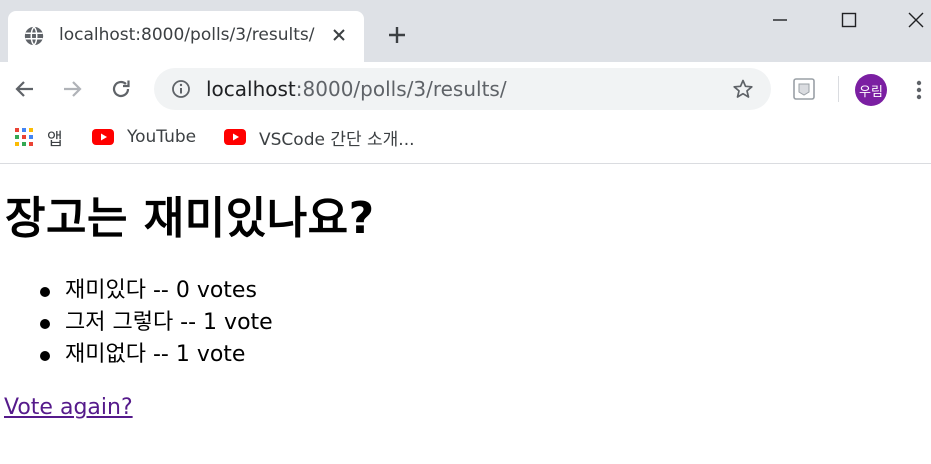 This screenshot has height=464, width=931. I want to click on extension-icon, so click(804, 89).